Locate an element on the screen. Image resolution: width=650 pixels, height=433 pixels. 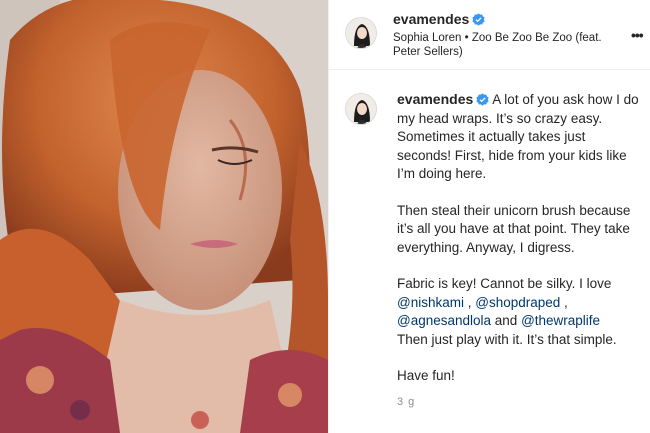
caption-paragraph-4: Have fun! is located at coordinates (426, 375).